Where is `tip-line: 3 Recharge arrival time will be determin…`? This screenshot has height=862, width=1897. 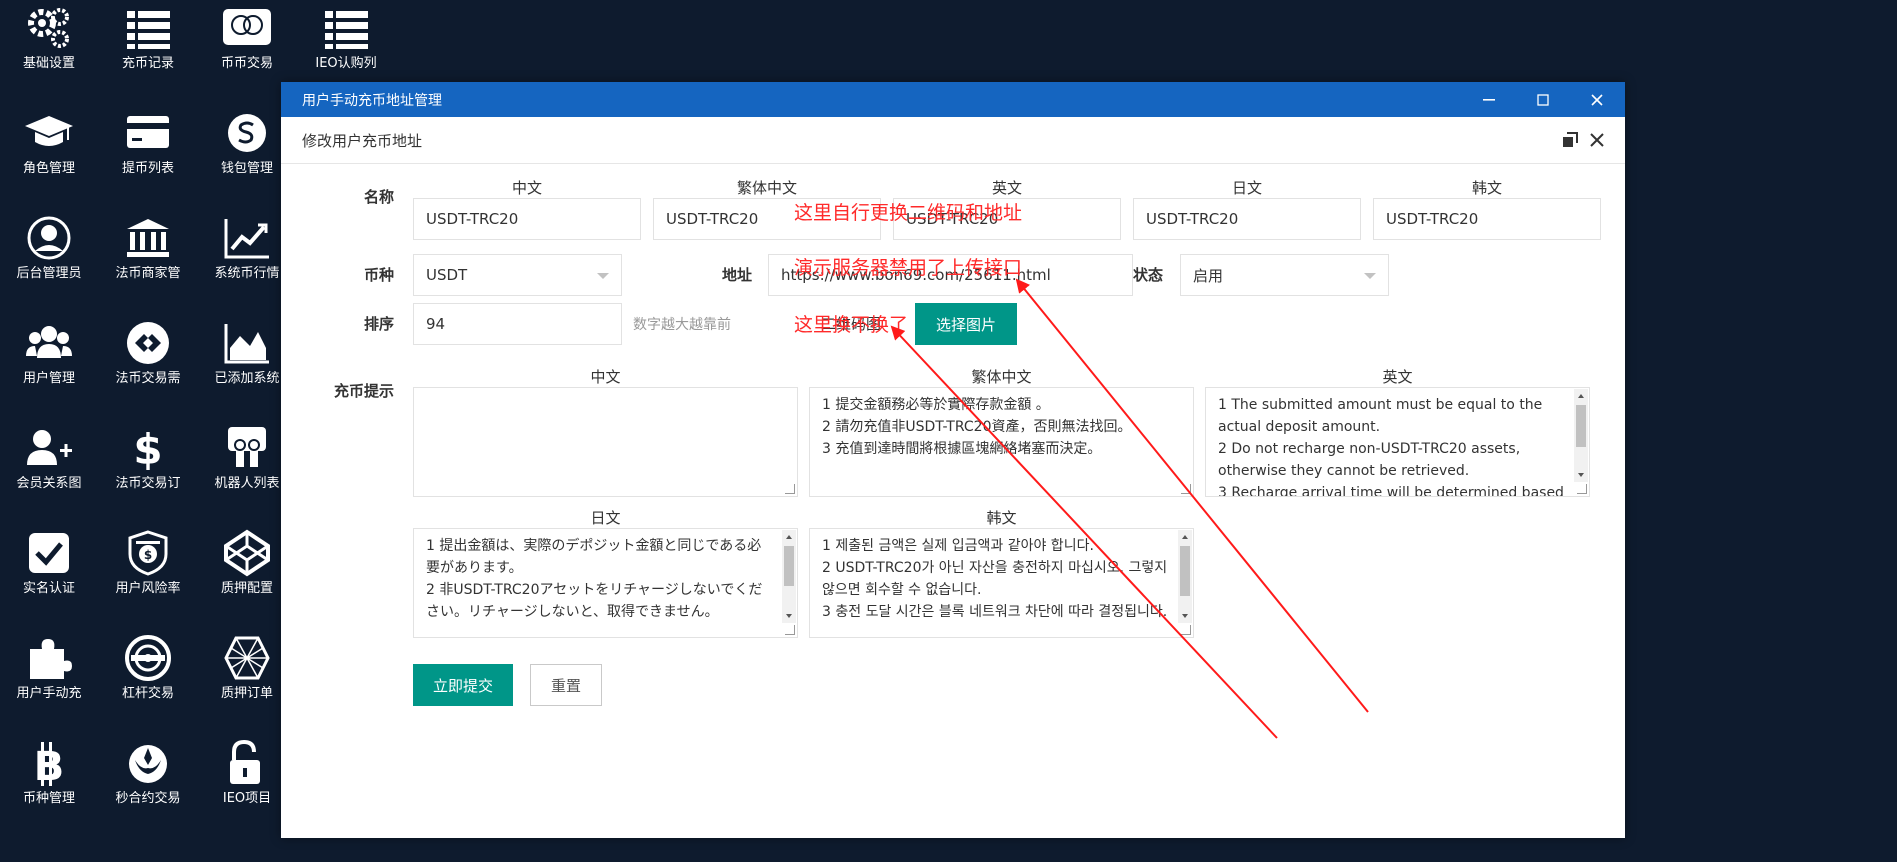 tip-line: 3 Recharge arrival time will be determin… is located at coordinates (1391, 491).